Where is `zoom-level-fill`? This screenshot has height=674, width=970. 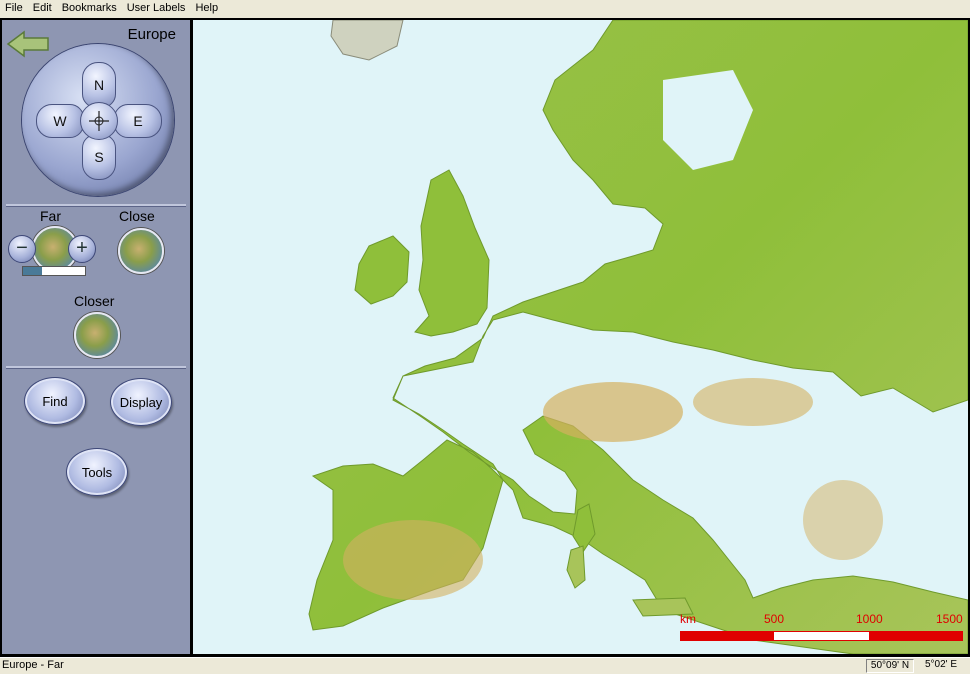 zoom-level-fill is located at coordinates (32, 271).